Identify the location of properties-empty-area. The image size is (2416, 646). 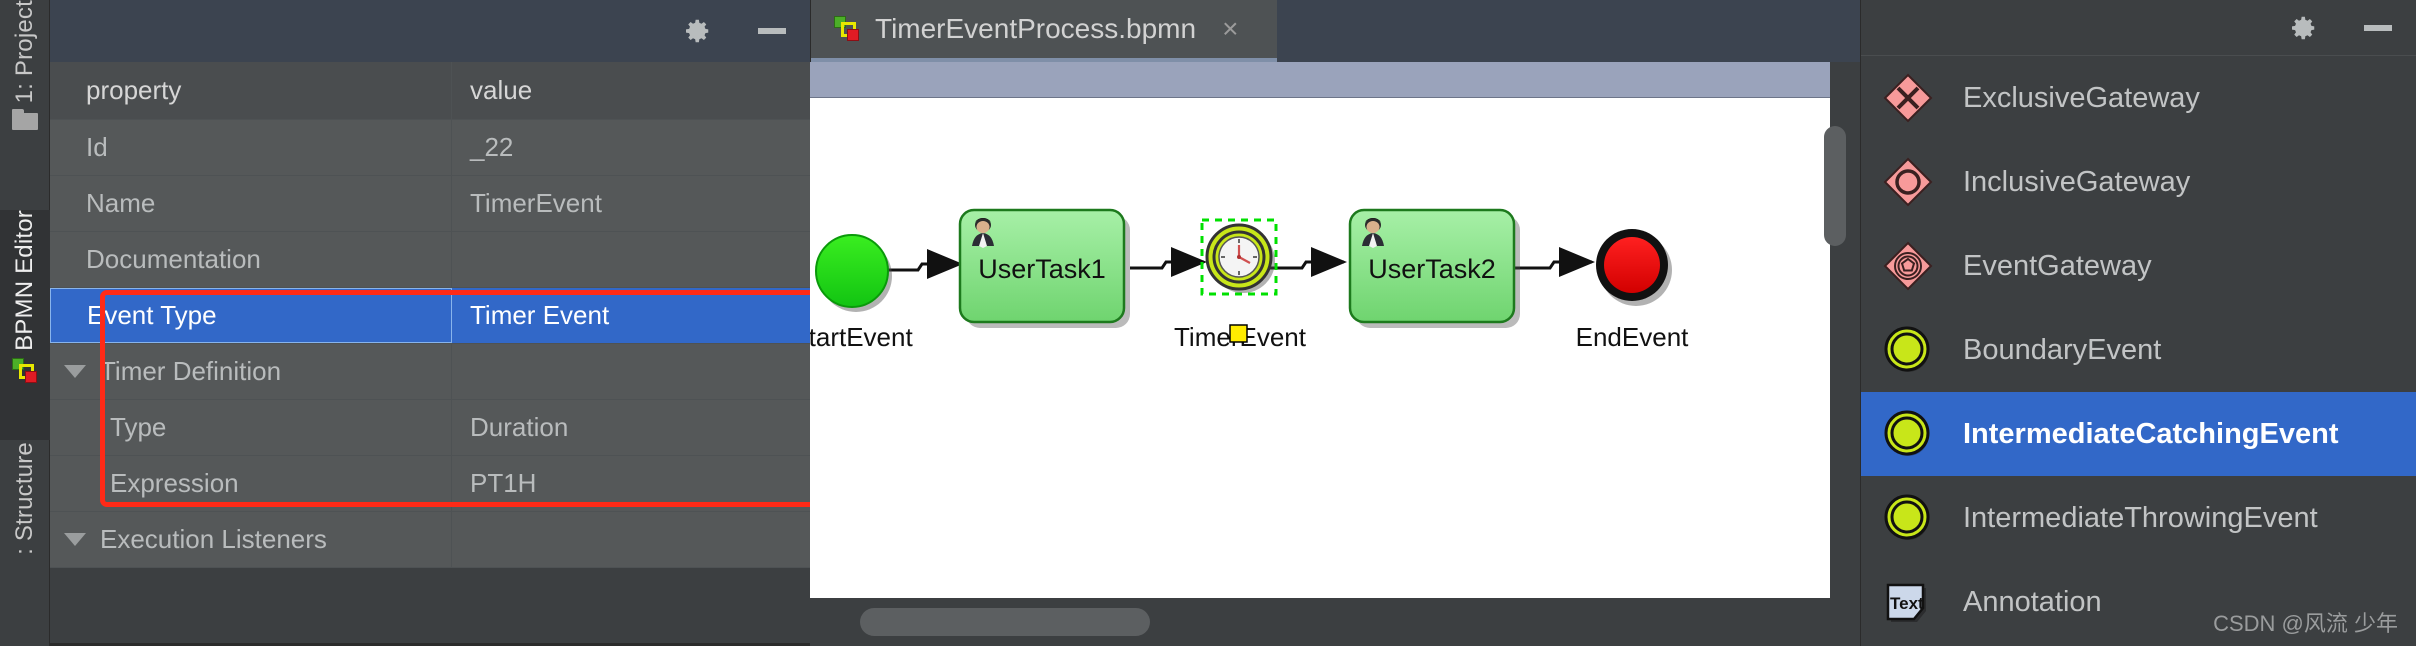
(430, 605).